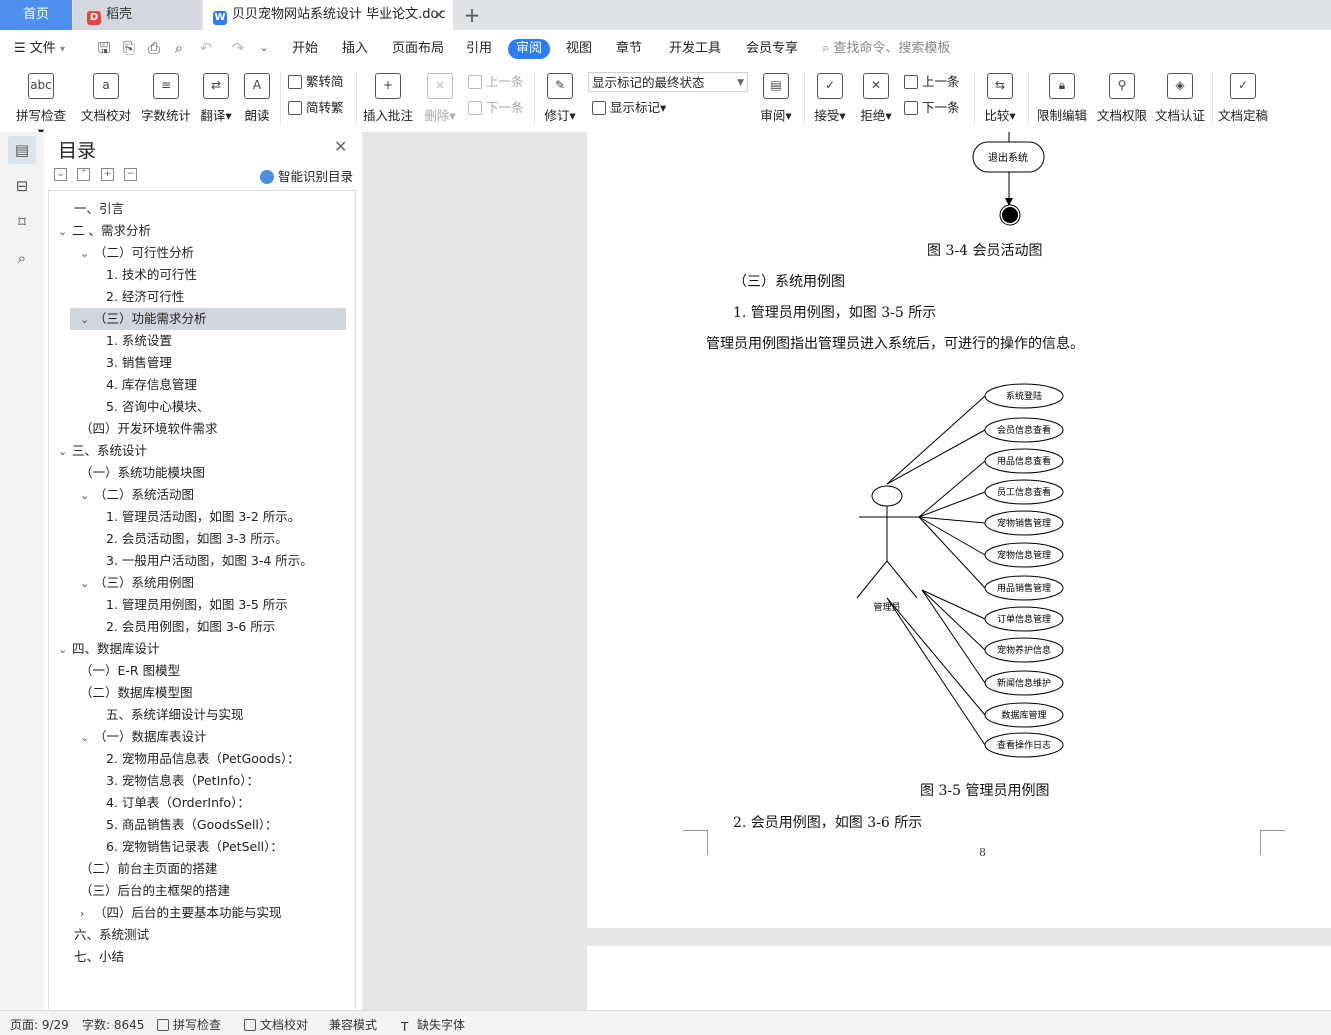  I want to click on toc-item: 五、系统详细设计与实现, so click(175, 715).